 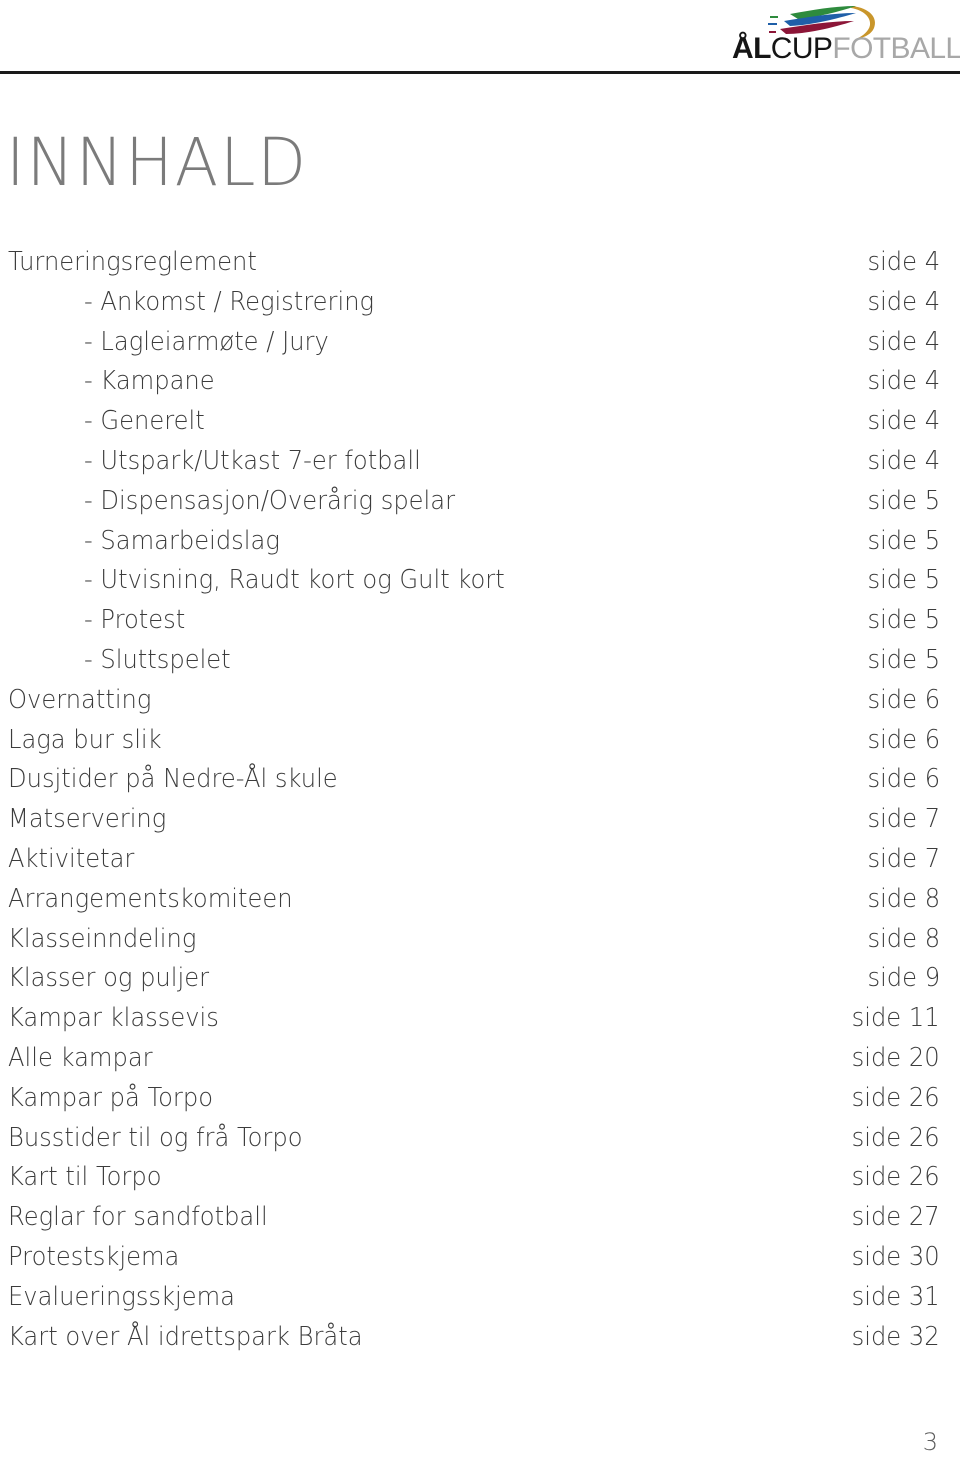 What do you see at coordinates (480, 903) in the screenshot?
I see `toc-row: Arrangementskomiteen side 8` at bounding box center [480, 903].